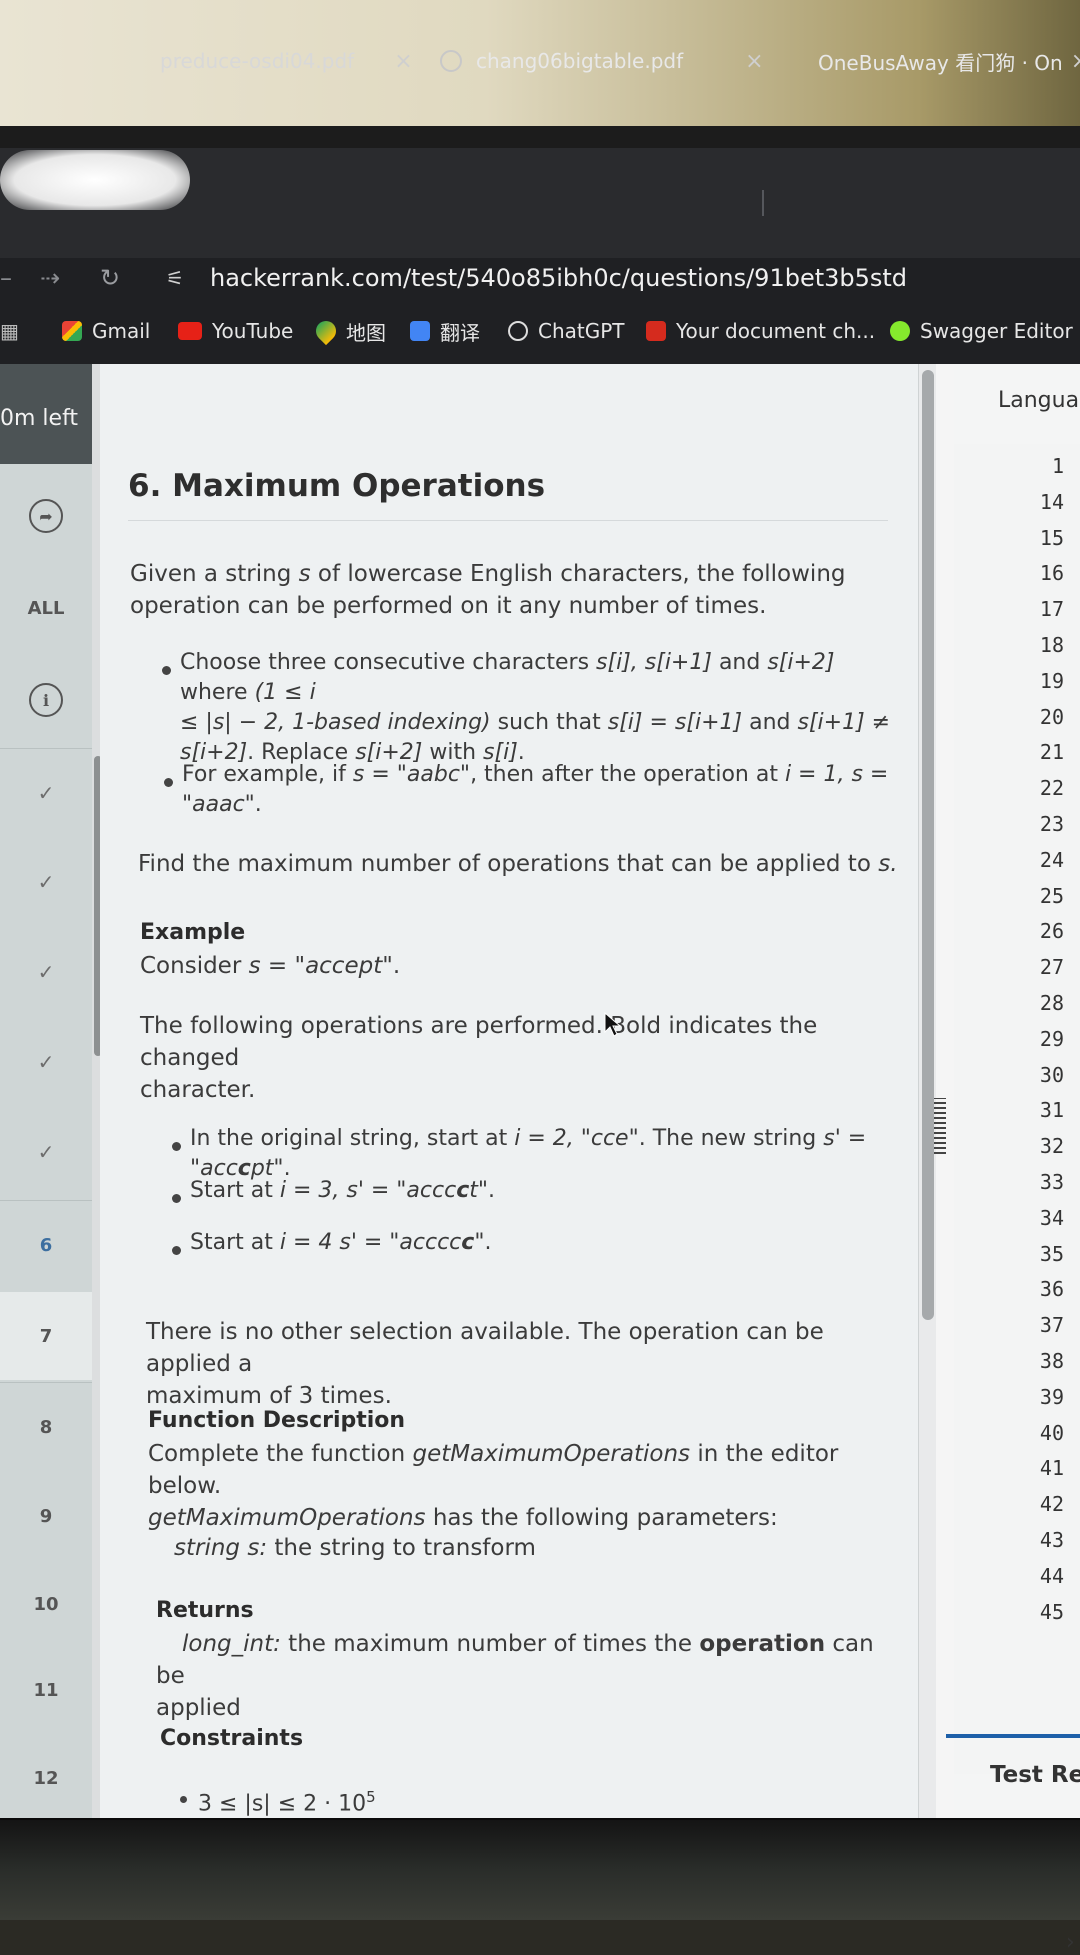 The height and width of the screenshot is (1955, 1080). I want to click on chatgpt-icon, so click(518, 331).